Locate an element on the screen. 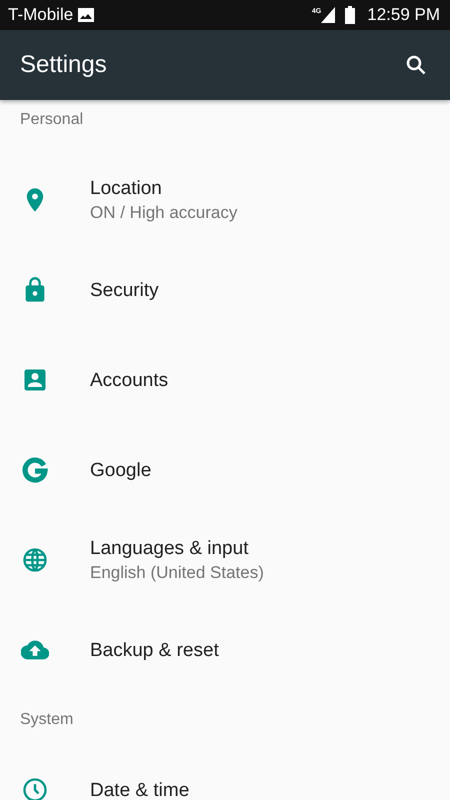 The image size is (450, 800). item-title: Location is located at coordinates (126, 188).